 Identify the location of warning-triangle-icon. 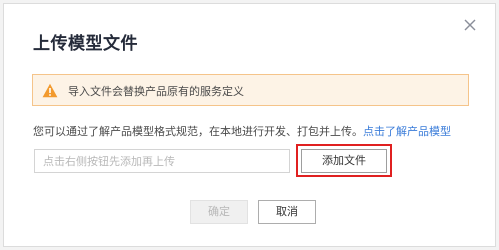
(50, 90).